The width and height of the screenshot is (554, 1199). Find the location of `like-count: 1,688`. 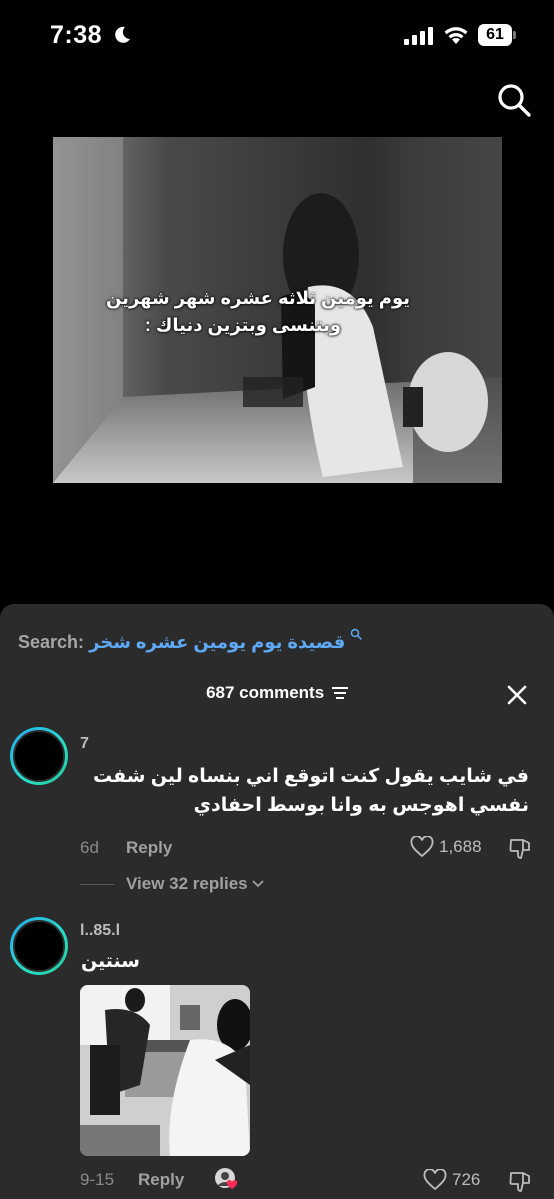

like-count: 1,688 is located at coordinates (460, 846).